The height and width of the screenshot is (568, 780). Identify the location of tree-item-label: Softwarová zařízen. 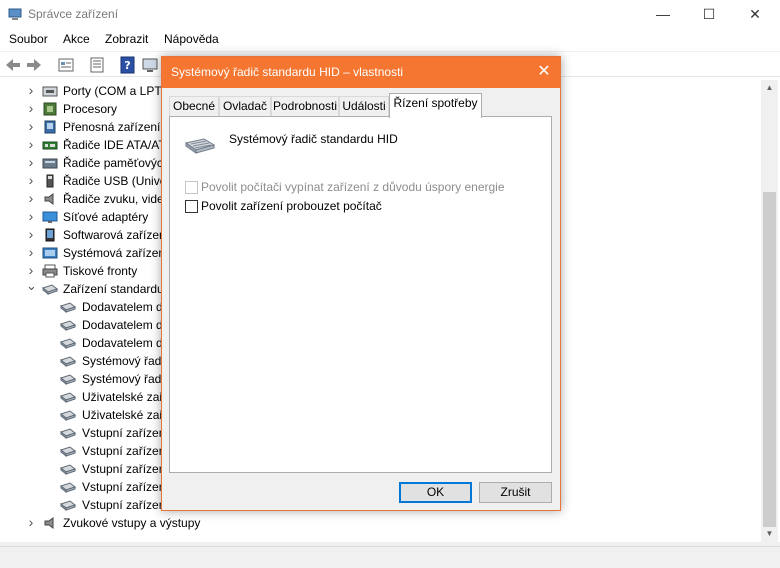
(114, 235).